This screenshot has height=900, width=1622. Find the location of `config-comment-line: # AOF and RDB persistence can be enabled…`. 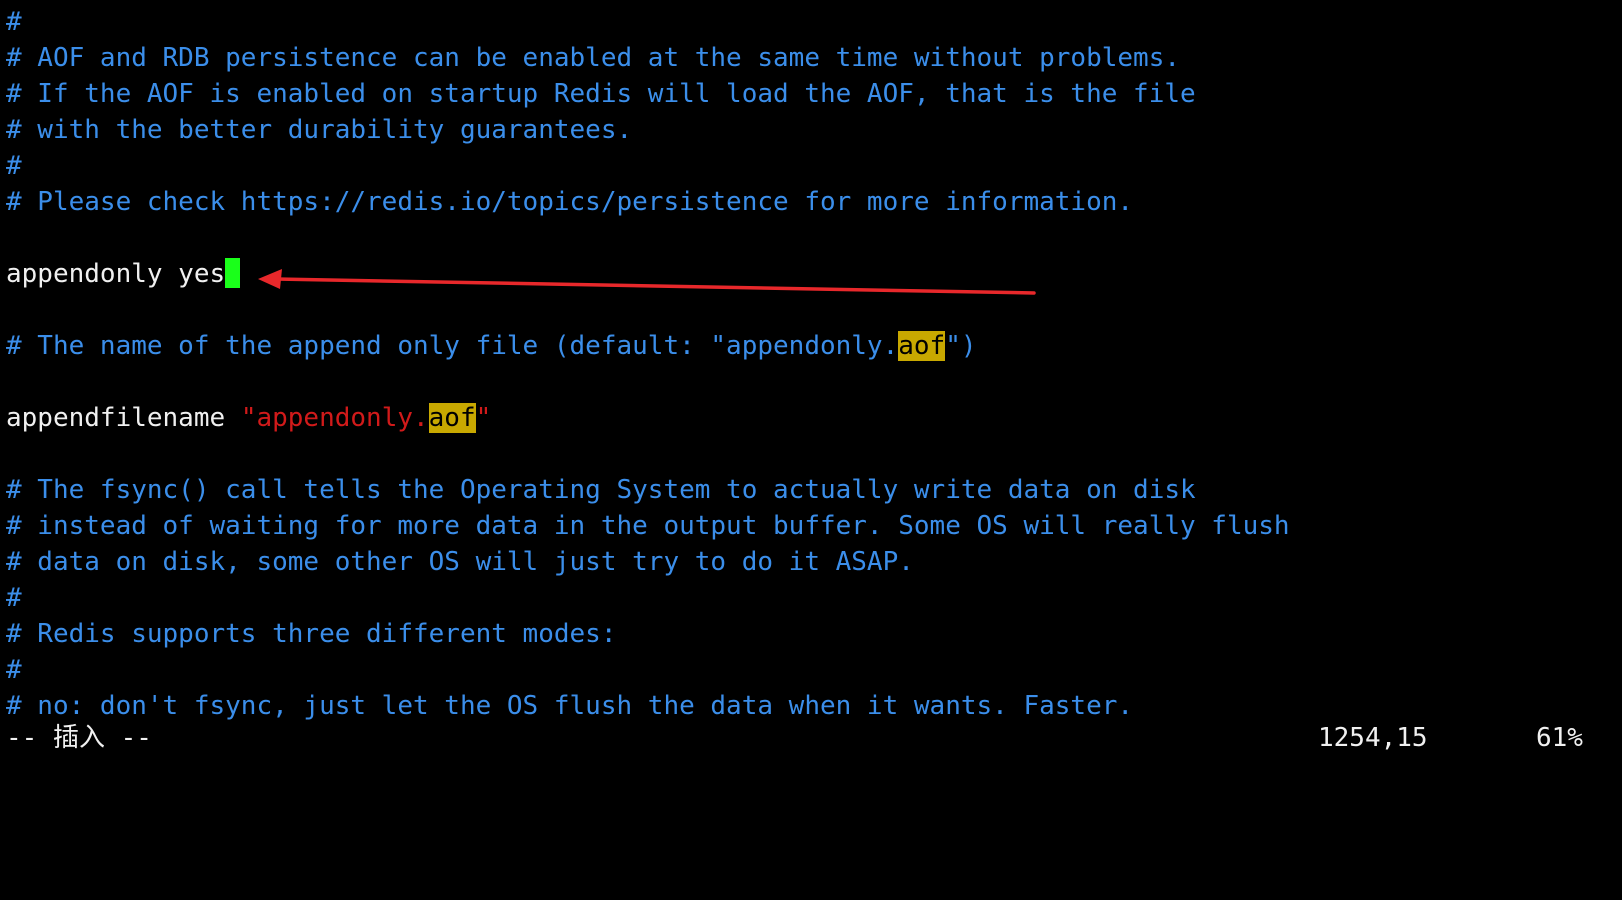

config-comment-line: # AOF and RDB persistence can be enabled… is located at coordinates (593, 58).